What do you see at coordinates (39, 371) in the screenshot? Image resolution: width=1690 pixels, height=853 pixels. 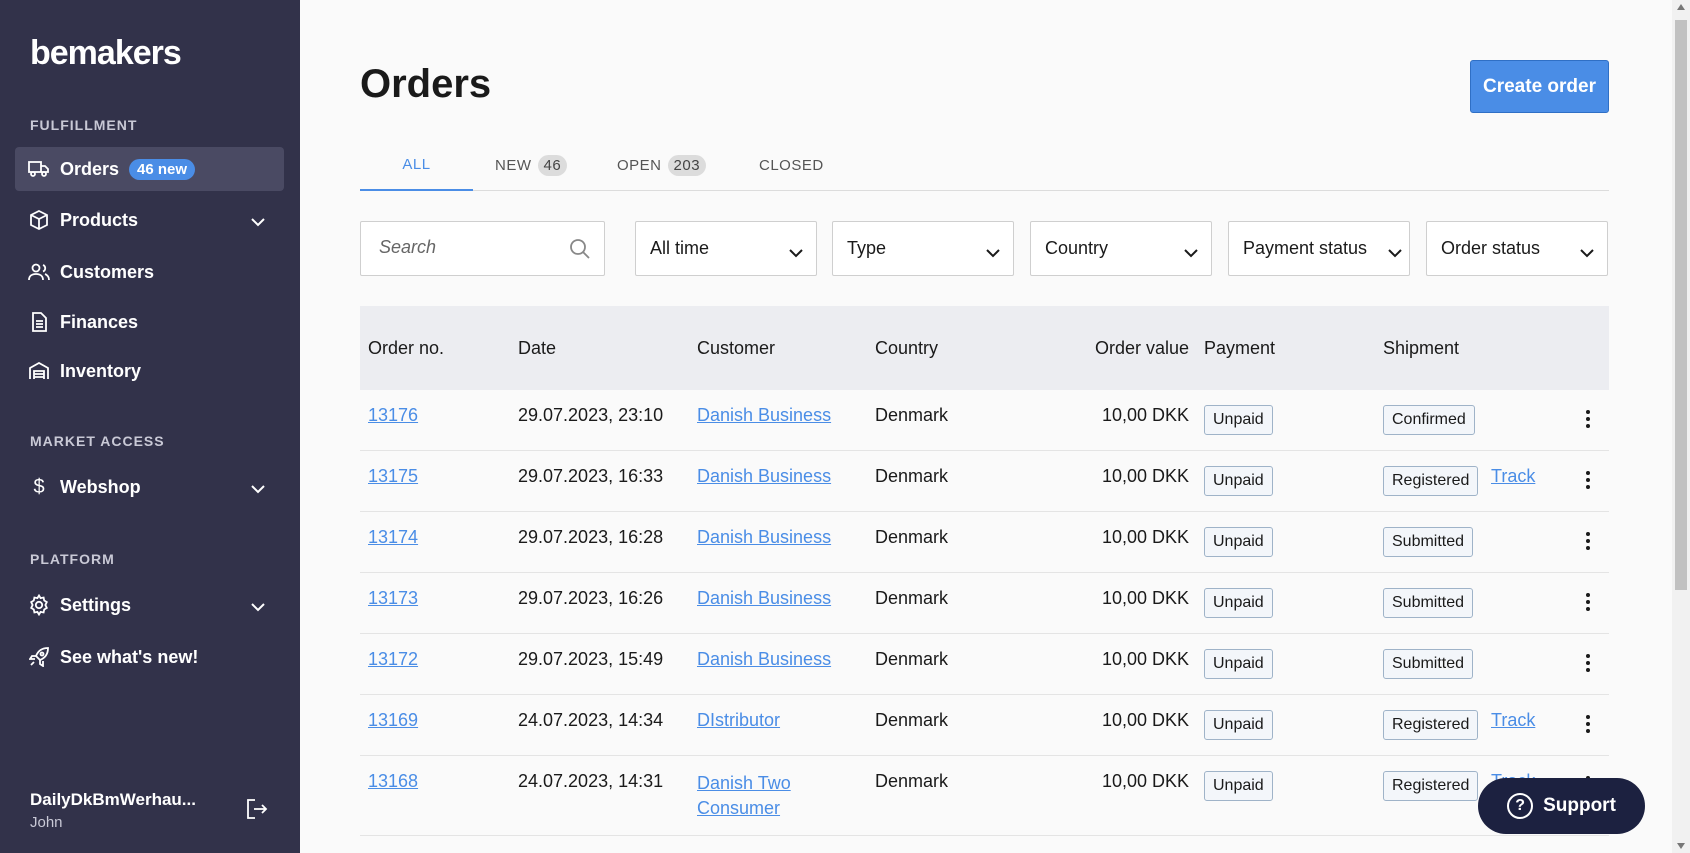 I see `warehouse-icon` at bounding box center [39, 371].